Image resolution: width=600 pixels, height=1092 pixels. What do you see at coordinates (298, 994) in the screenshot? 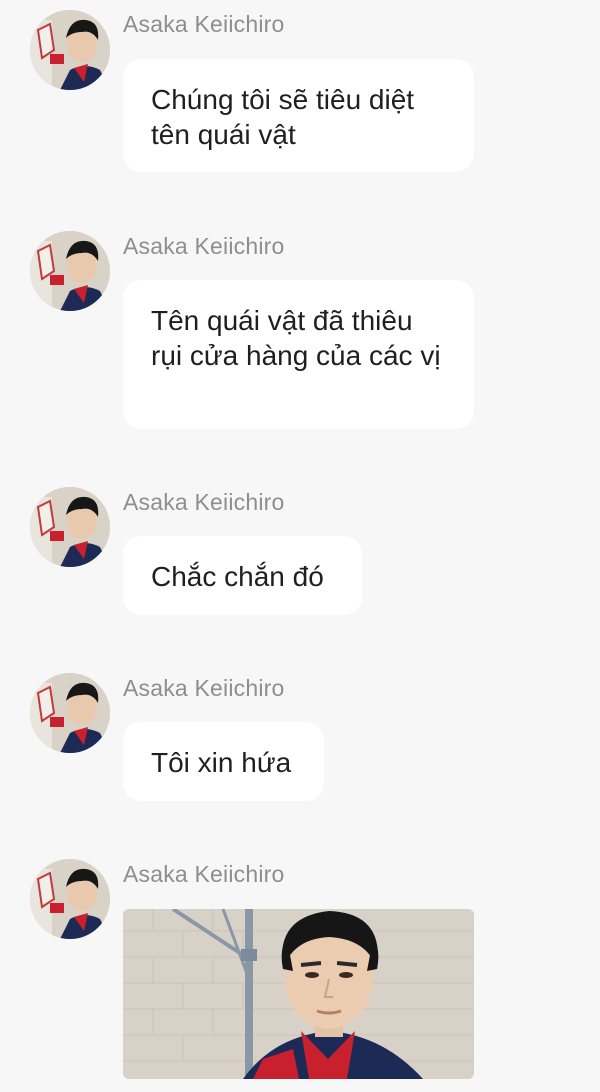
I see `message-image` at bounding box center [298, 994].